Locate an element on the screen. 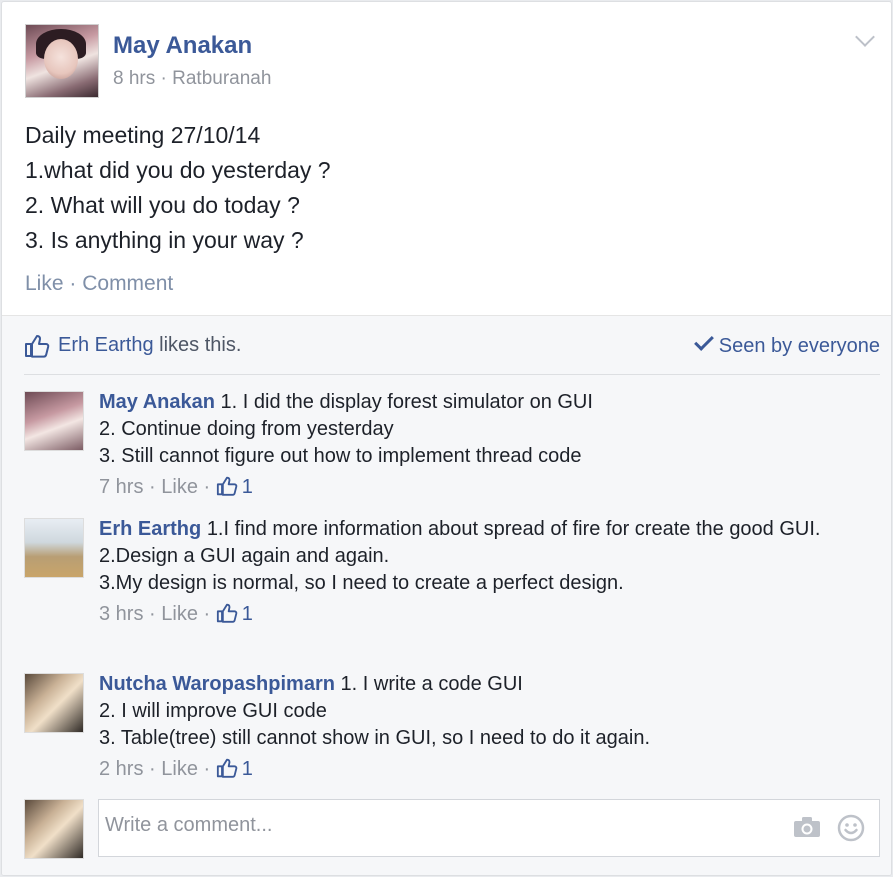  comment-time: 3 hrs is located at coordinates (121, 614).